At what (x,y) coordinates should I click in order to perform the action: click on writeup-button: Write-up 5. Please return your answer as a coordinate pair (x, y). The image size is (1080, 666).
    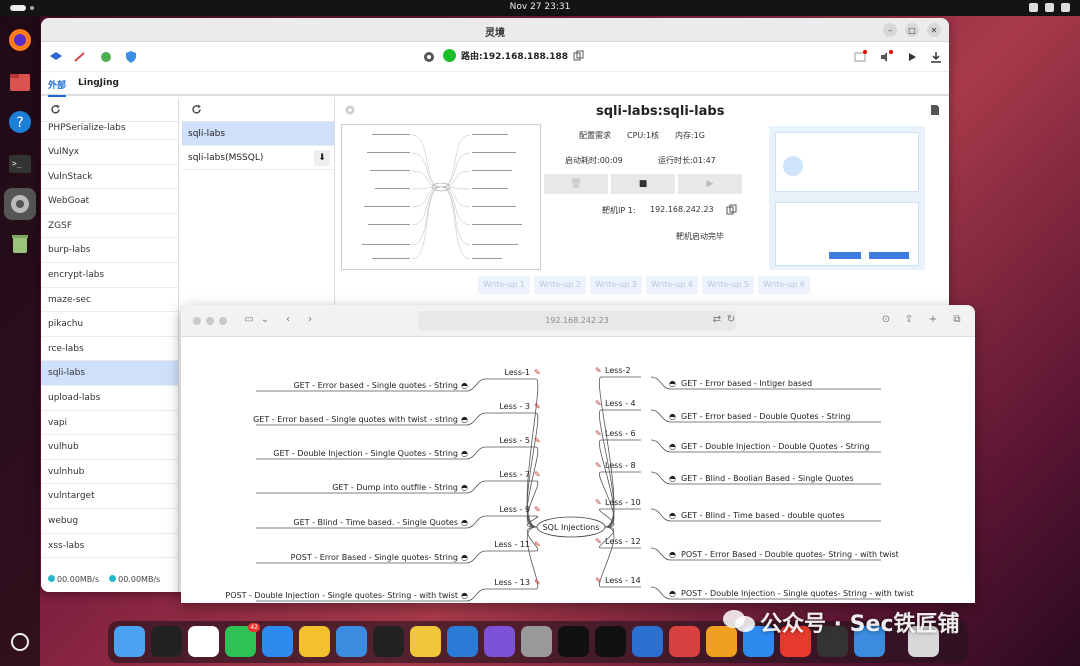
    Looking at the image, I should click on (728, 285).